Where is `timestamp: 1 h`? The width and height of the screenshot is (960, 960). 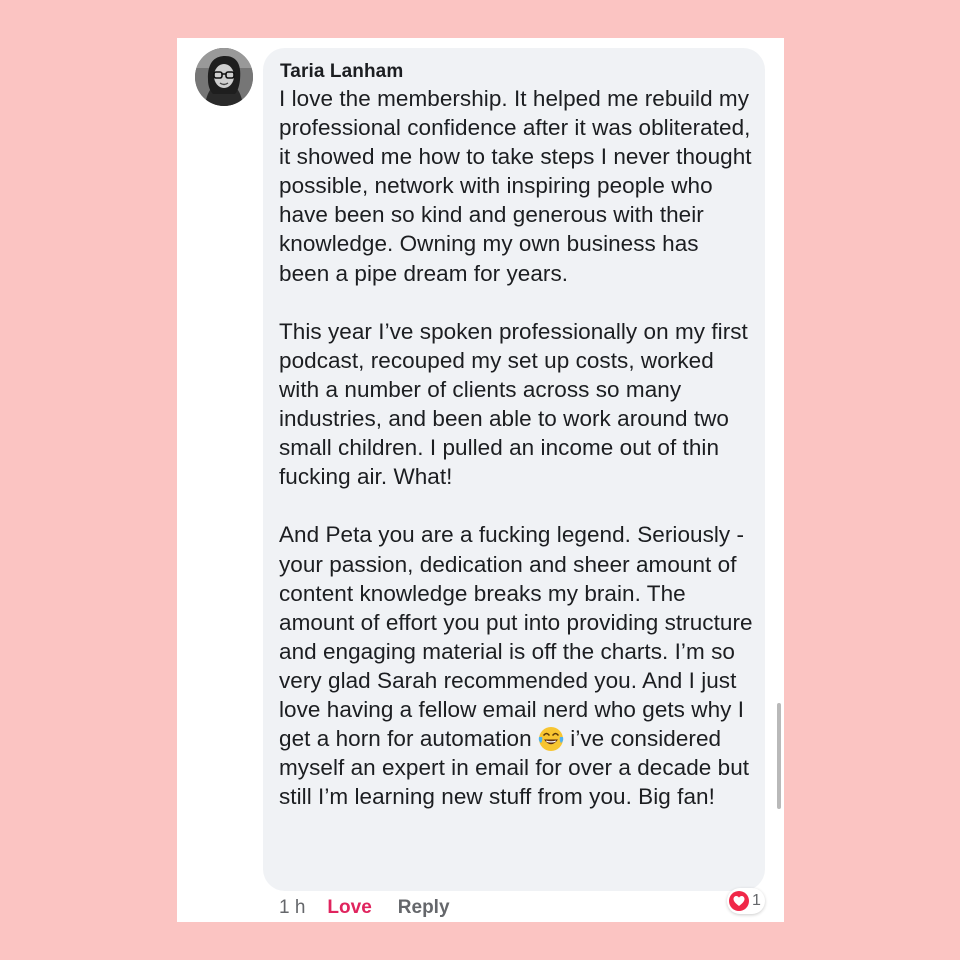
timestamp: 1 h is located at coordinates (292, 908).